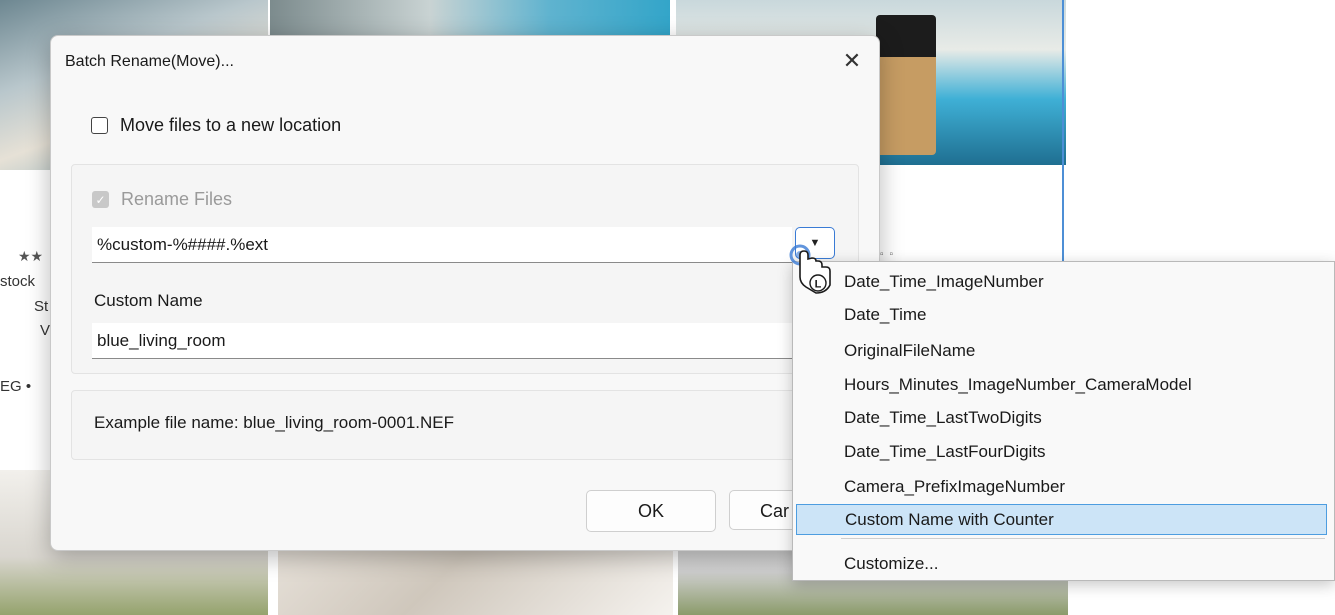  What do you see at coordinates (1061, 350) in the screenshot?
I see `menu-item-originalfilename: OriginalFileName` at bounding box center [1061, 350].